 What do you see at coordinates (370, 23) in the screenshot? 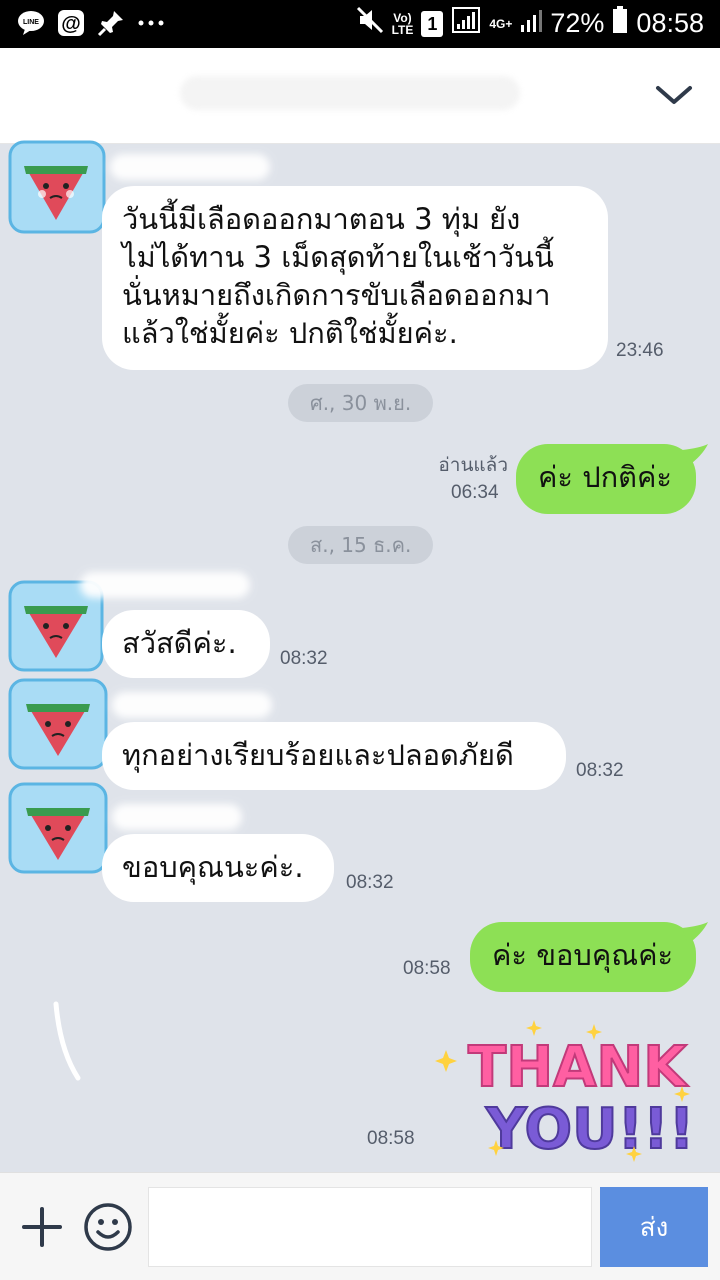
I see `mute-icon` at bounding box center [370, 23].